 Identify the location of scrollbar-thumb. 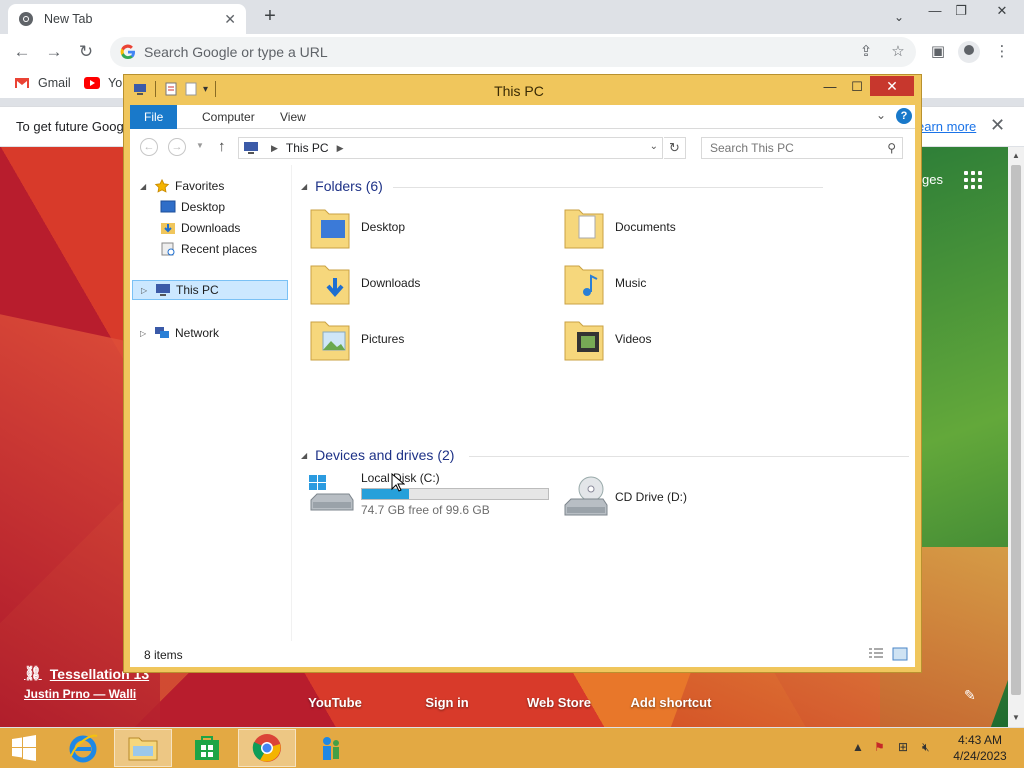
(1016, 430).